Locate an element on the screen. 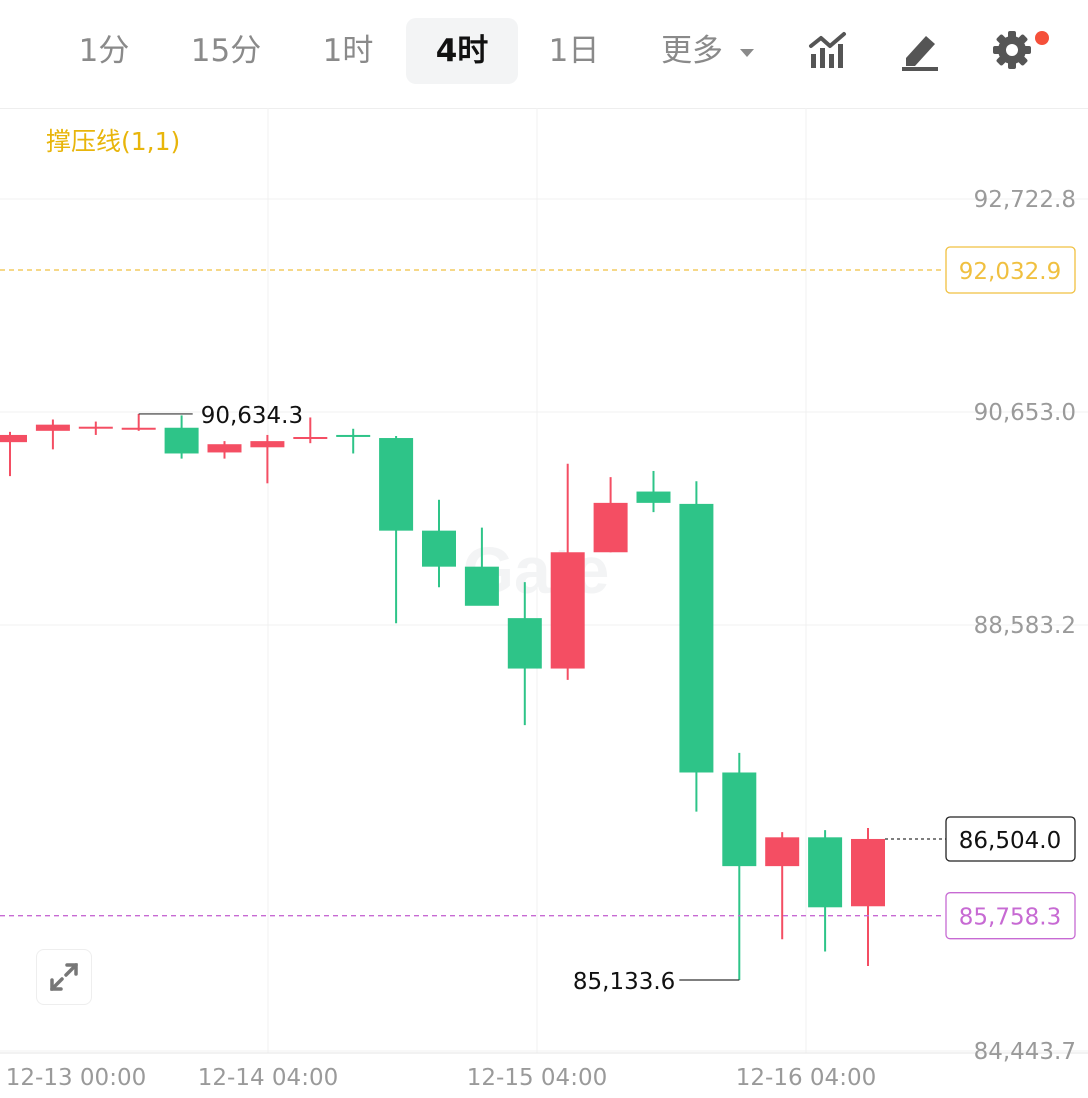 The height and width of the screenshot is (1098, 1088). draw-pen-icon is located at coordinates (920, 50).